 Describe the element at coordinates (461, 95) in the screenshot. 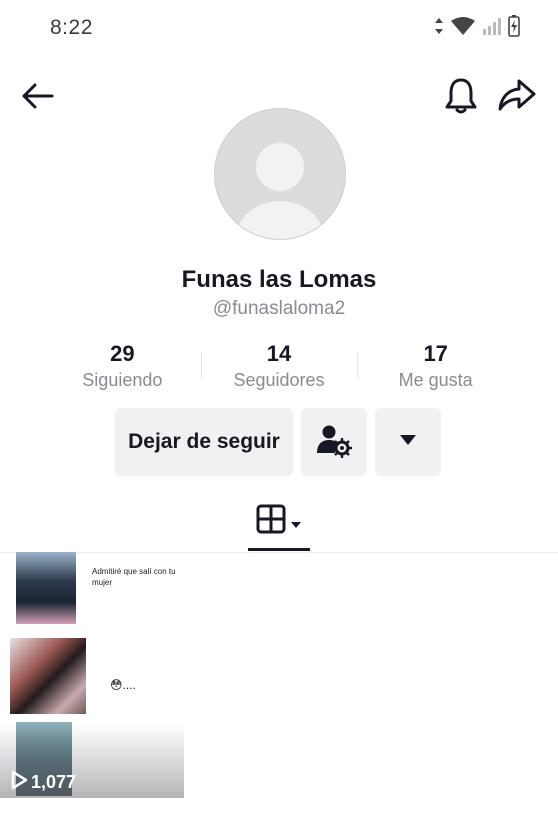

I see `notifications-button` at that location.